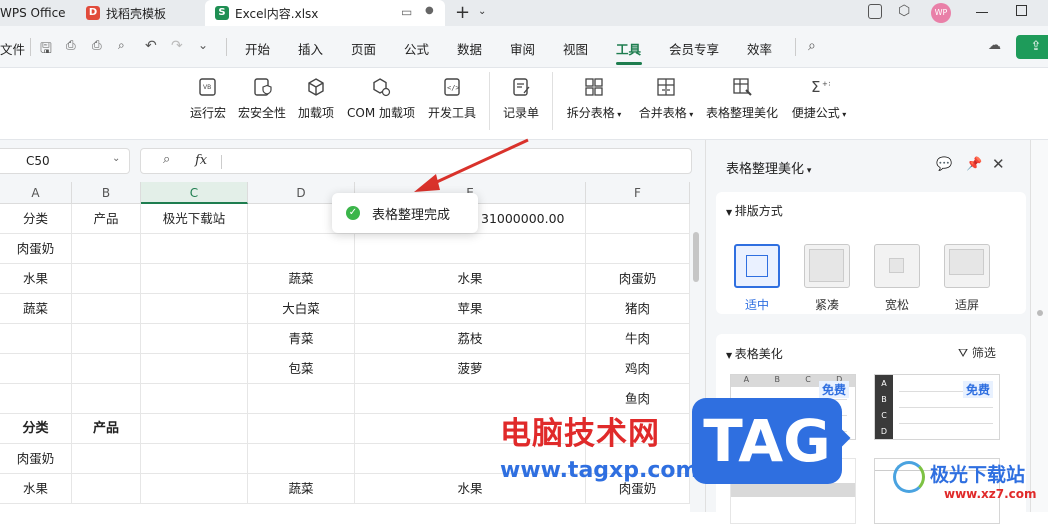  Describe the element at coordinates (363, 48) in the screenshot. I see `menu-page: 页面` at that location.